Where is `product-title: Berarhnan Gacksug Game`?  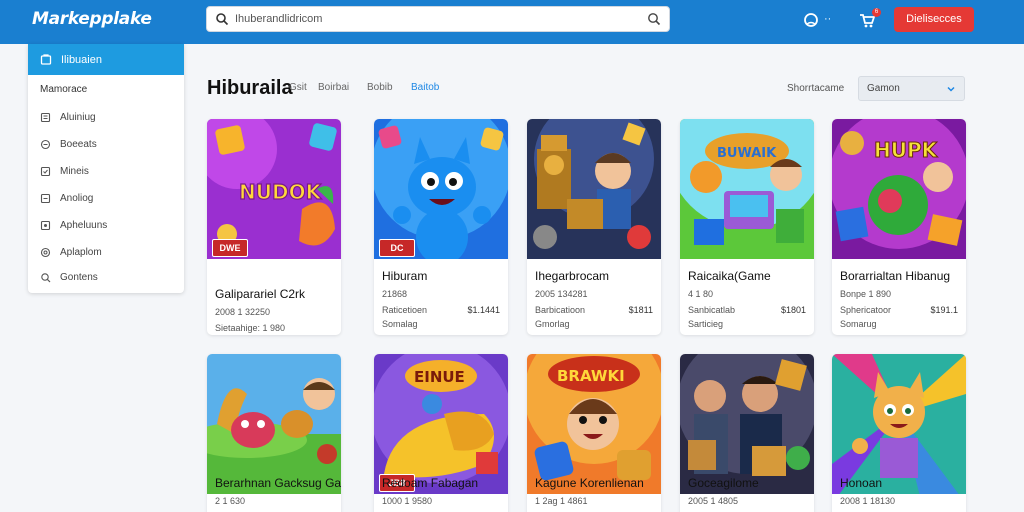
product-title: Berarhnan Gacksug Game is located at coordinates (278, 483).